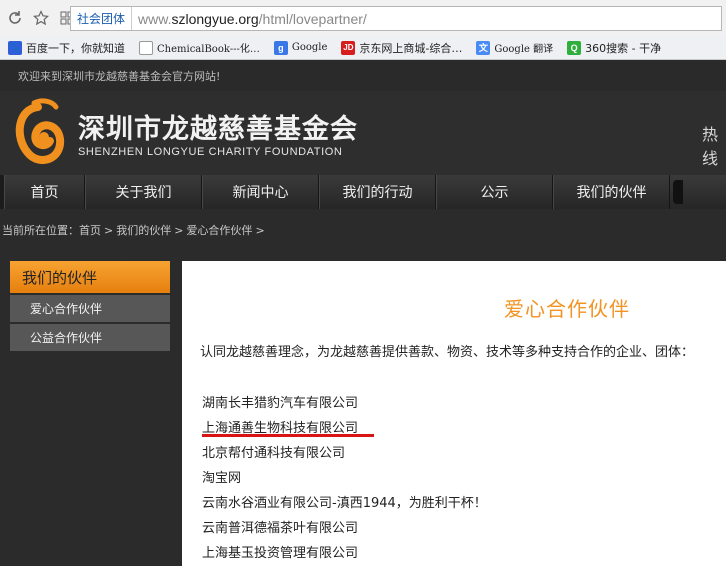 This screenshot has height=566, width=726. What do you see at coordinates (90, 413) in the screenshot?
I see `sidebar: 我们的伙伴 爱心合作伙伴 公益合作伙伴` at bounding box center [90, 413].